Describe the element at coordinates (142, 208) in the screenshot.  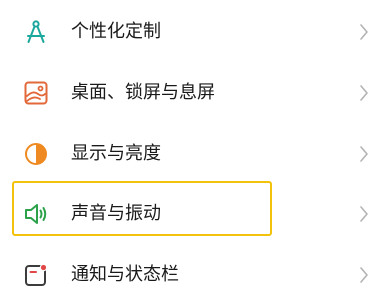
I see `highlight-box` at that location.